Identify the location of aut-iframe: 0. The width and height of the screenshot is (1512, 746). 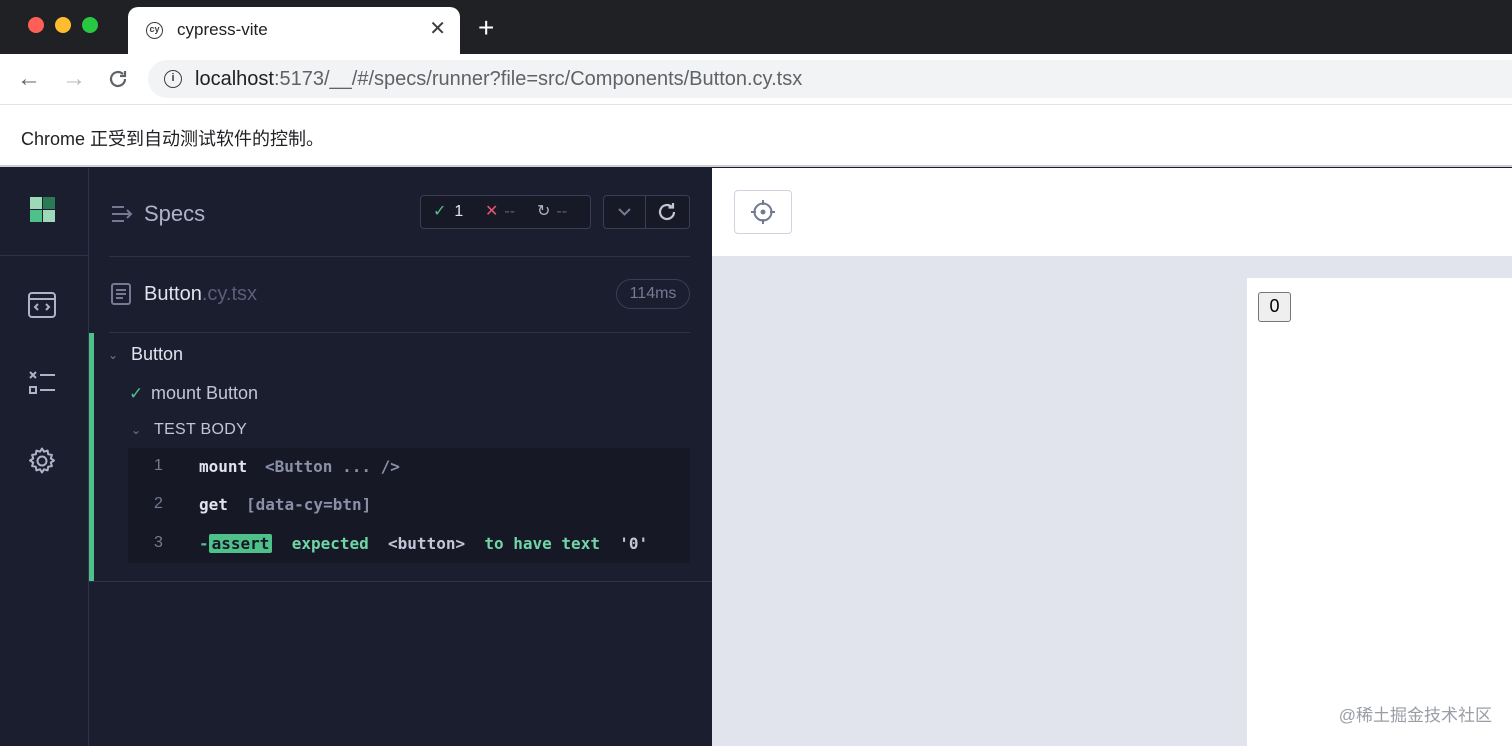
(1379, 512).